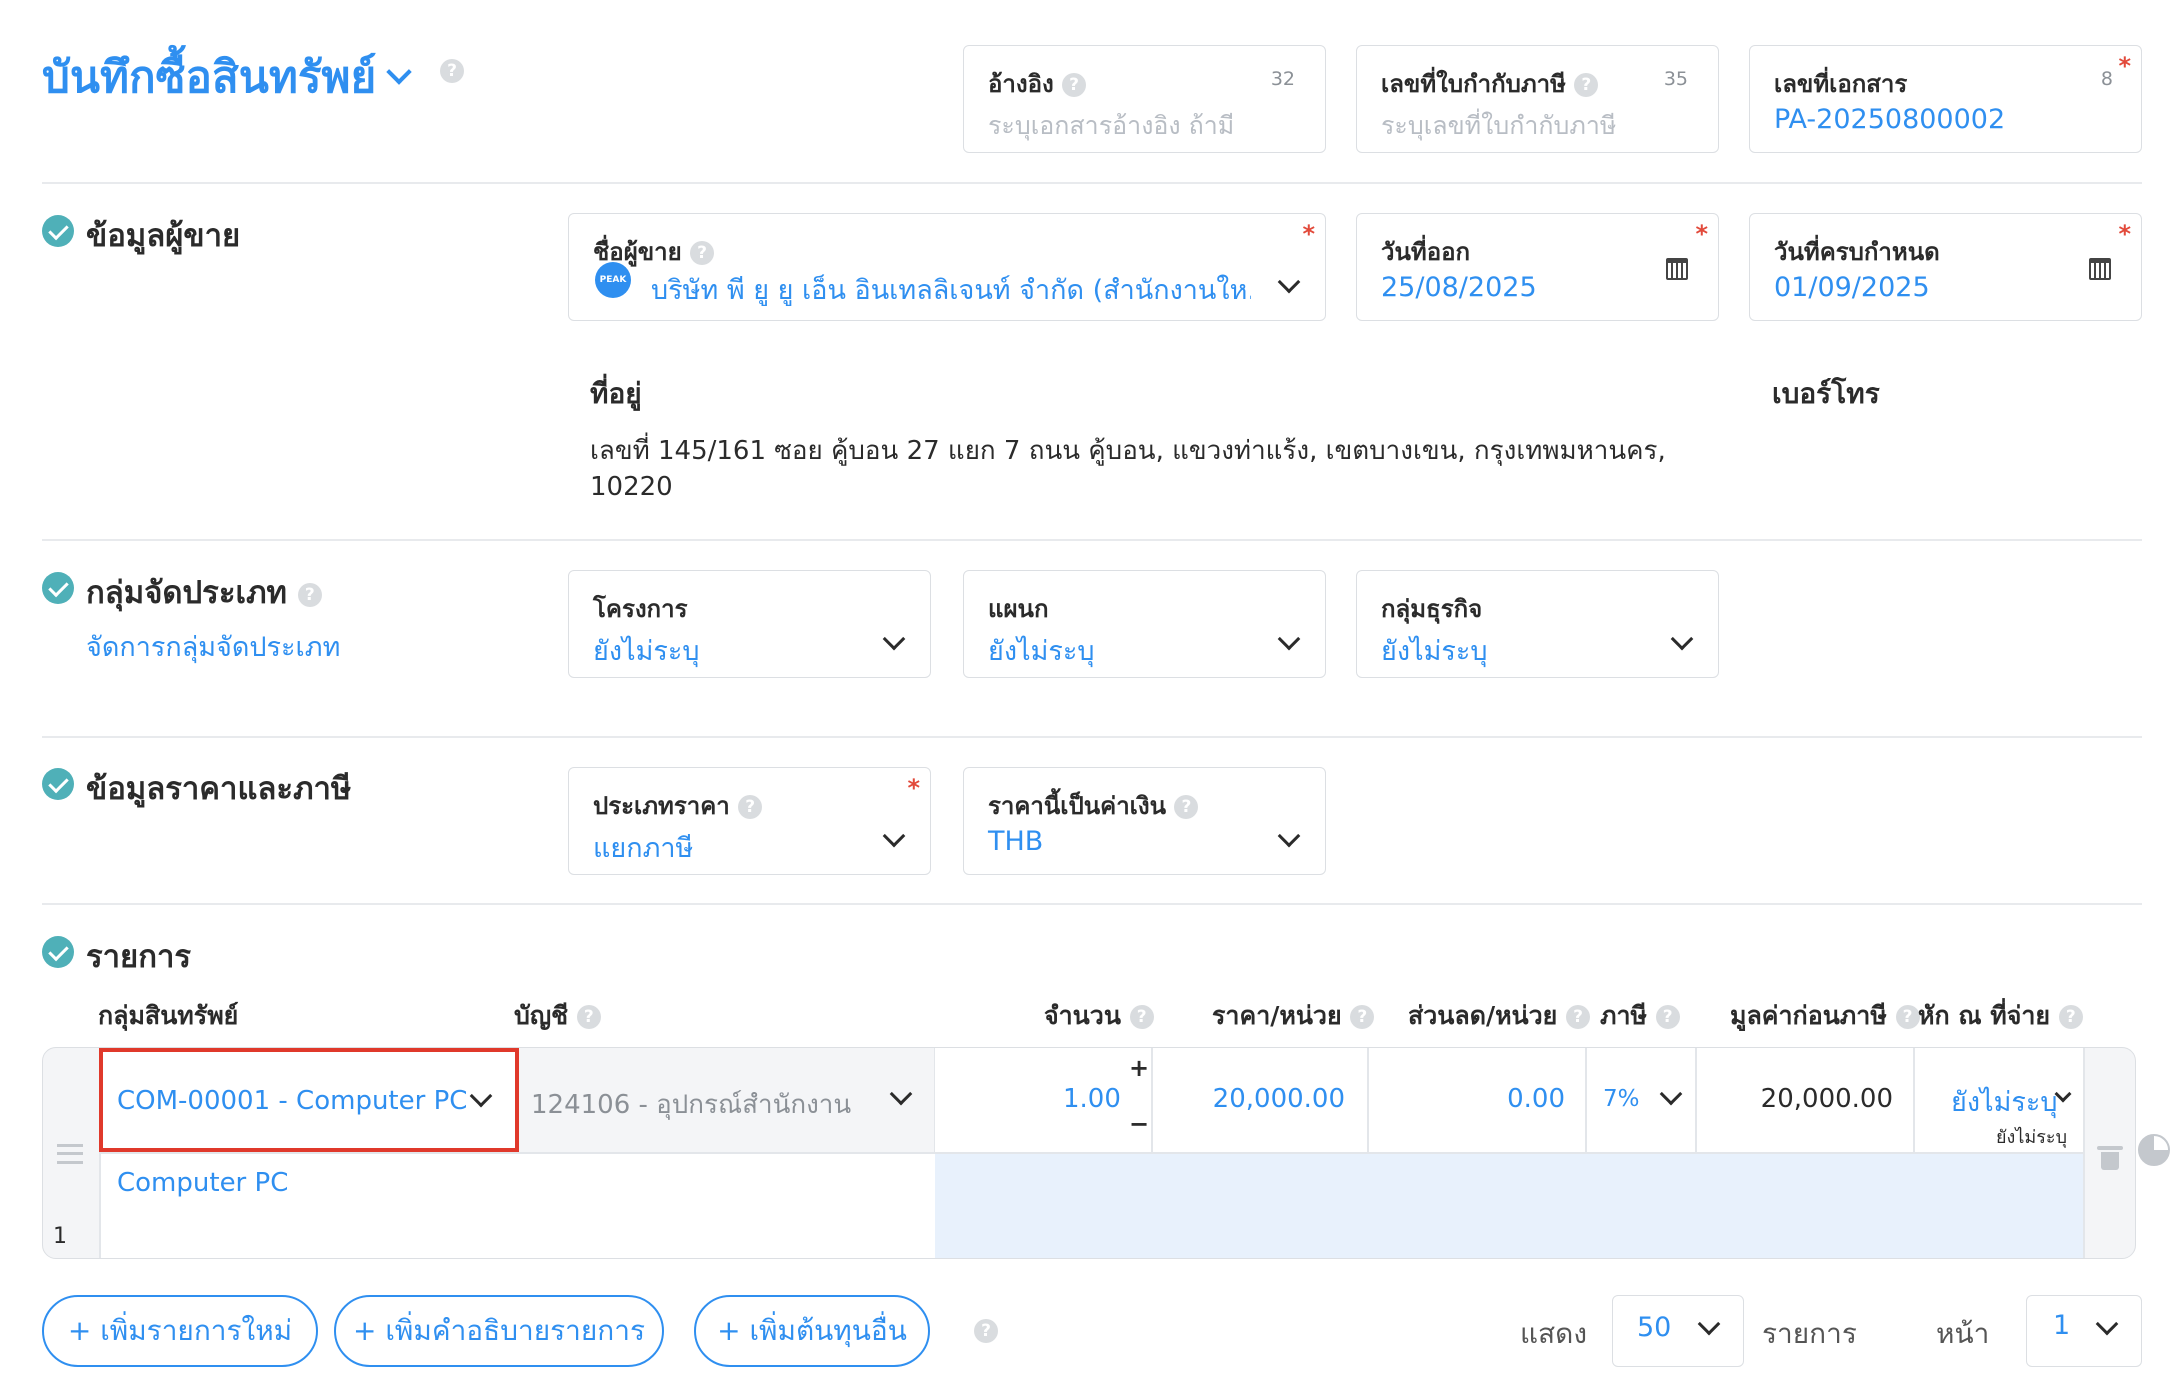  What do you see at coordinates (1963, 1333) in the screenshot?
I see `page-label: หน้า` at bounding box center [1963, 1333].